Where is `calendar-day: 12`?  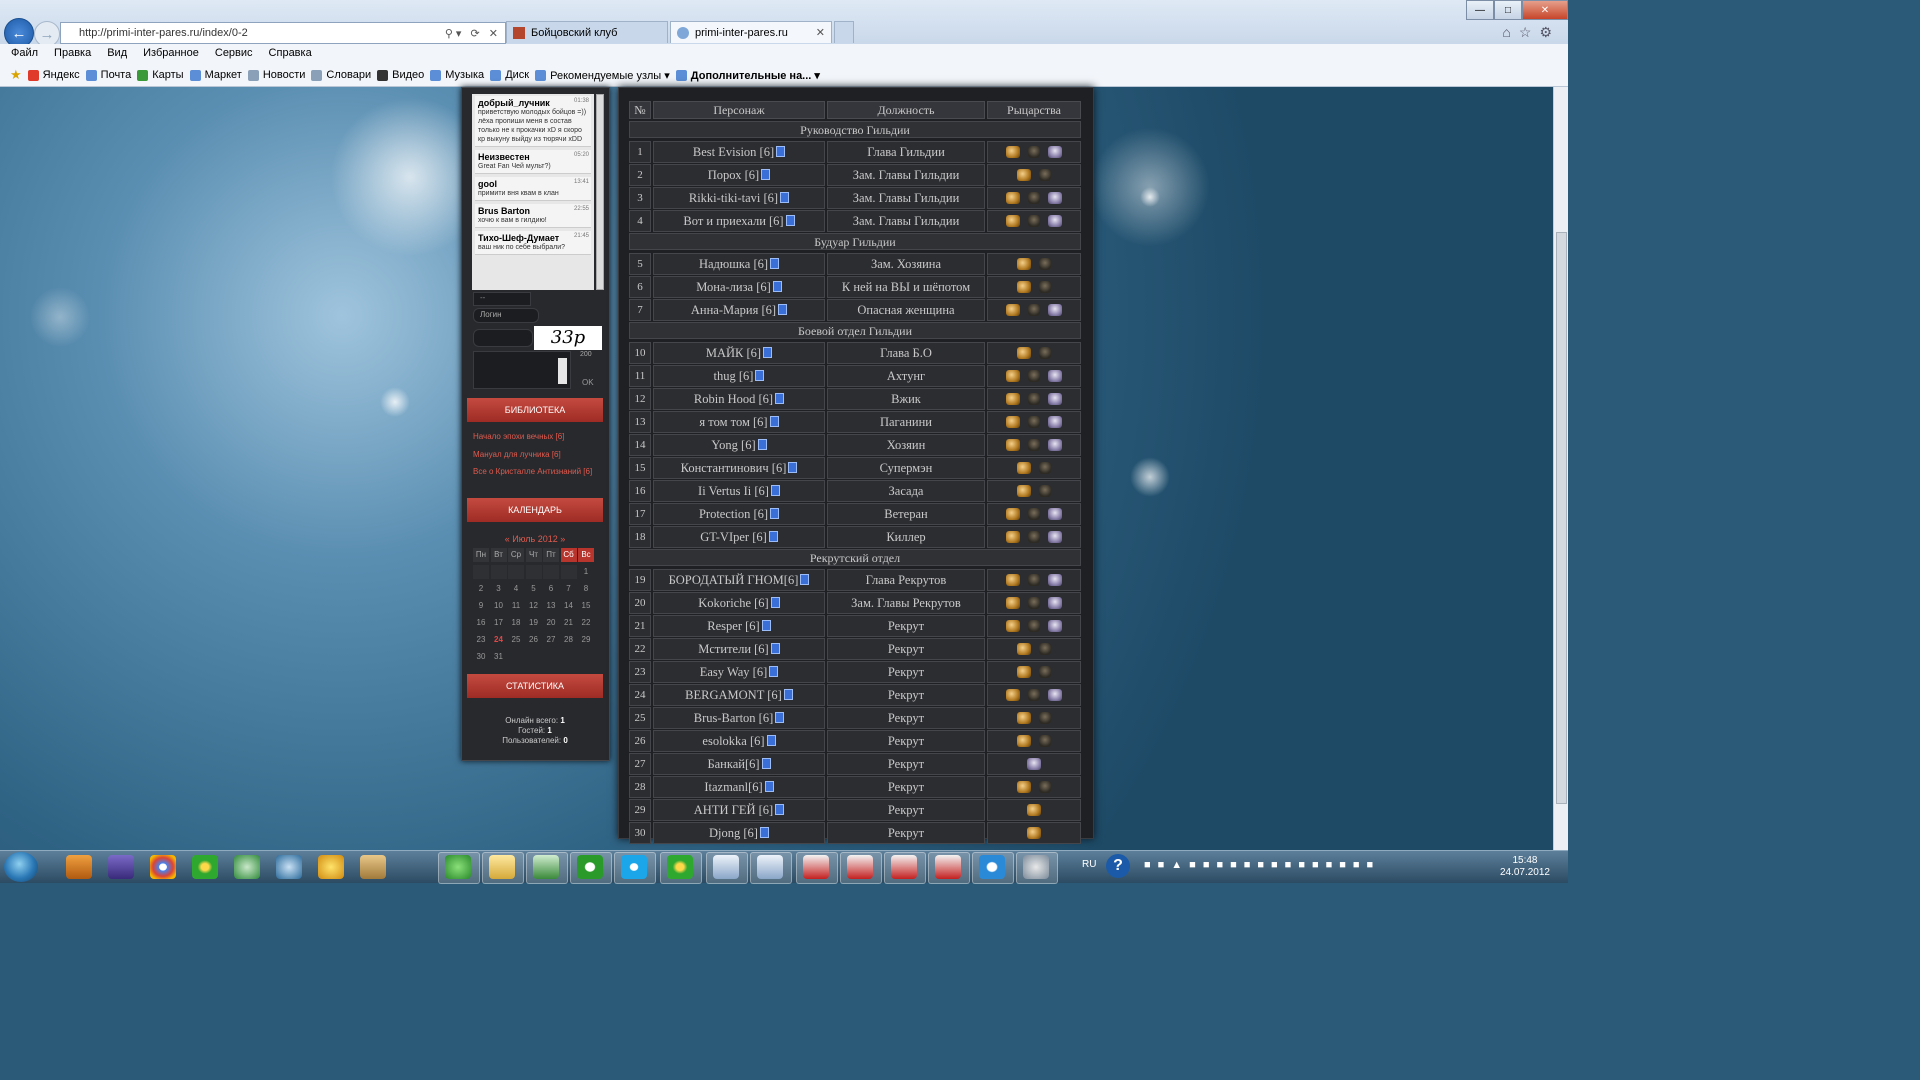 calendar-day: 12 is located at coordinates (534, 606).